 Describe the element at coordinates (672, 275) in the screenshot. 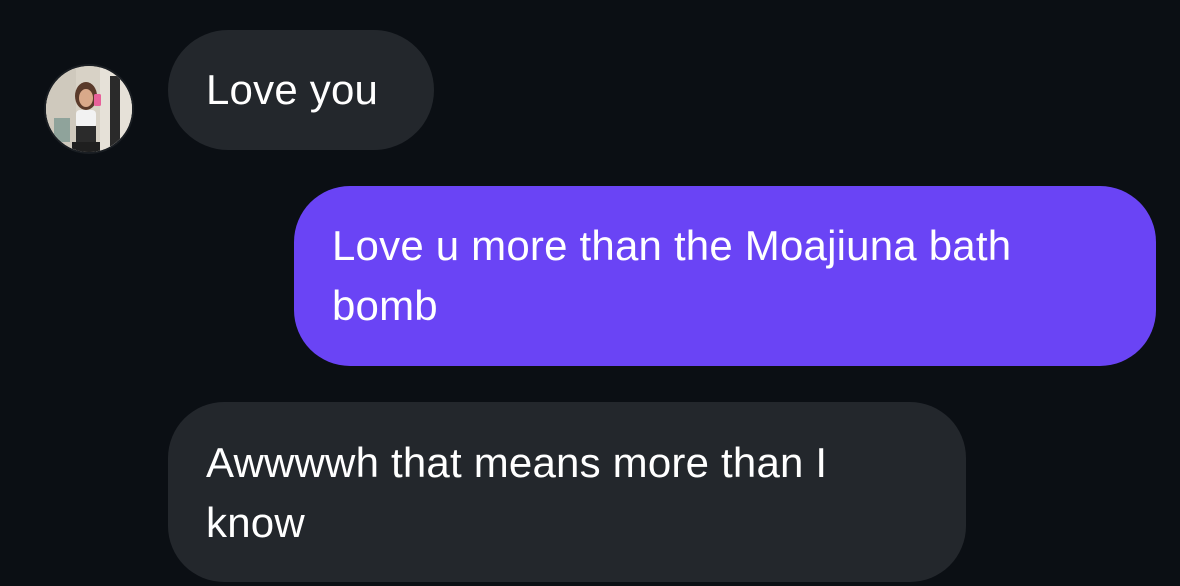

I see `message-text: Love u more than the Moajiuna bath bomb` at that location.